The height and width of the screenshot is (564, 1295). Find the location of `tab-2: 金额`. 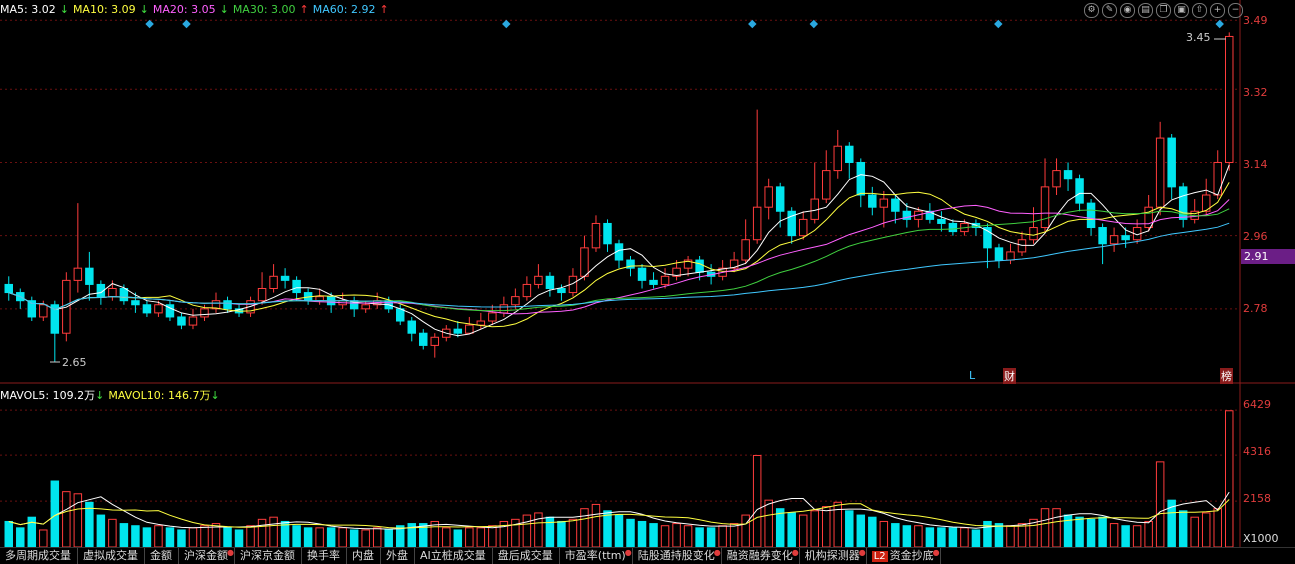

tab-2: 金额 is located at coordinates (162, 556).